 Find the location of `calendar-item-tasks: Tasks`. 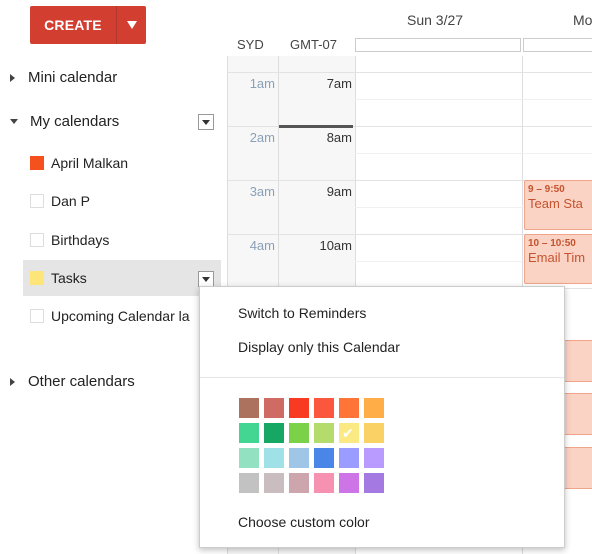

calendar-item-tasks: Tasks is located at coordinates (122, 278).